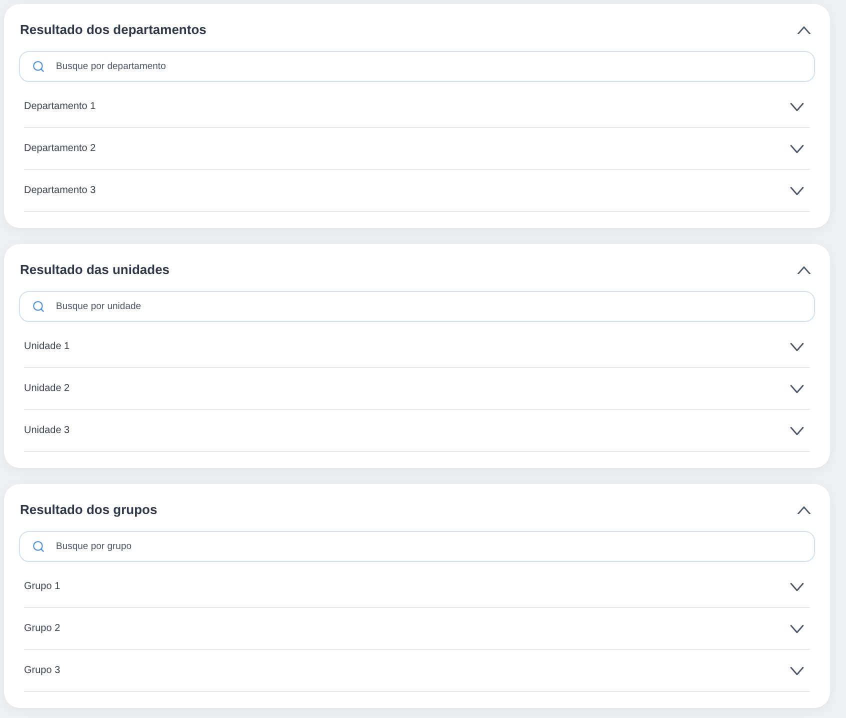 This screenshot has width=846, height=718. I want to click on section-title: Resultado dos departamentos, so click(113, 30).